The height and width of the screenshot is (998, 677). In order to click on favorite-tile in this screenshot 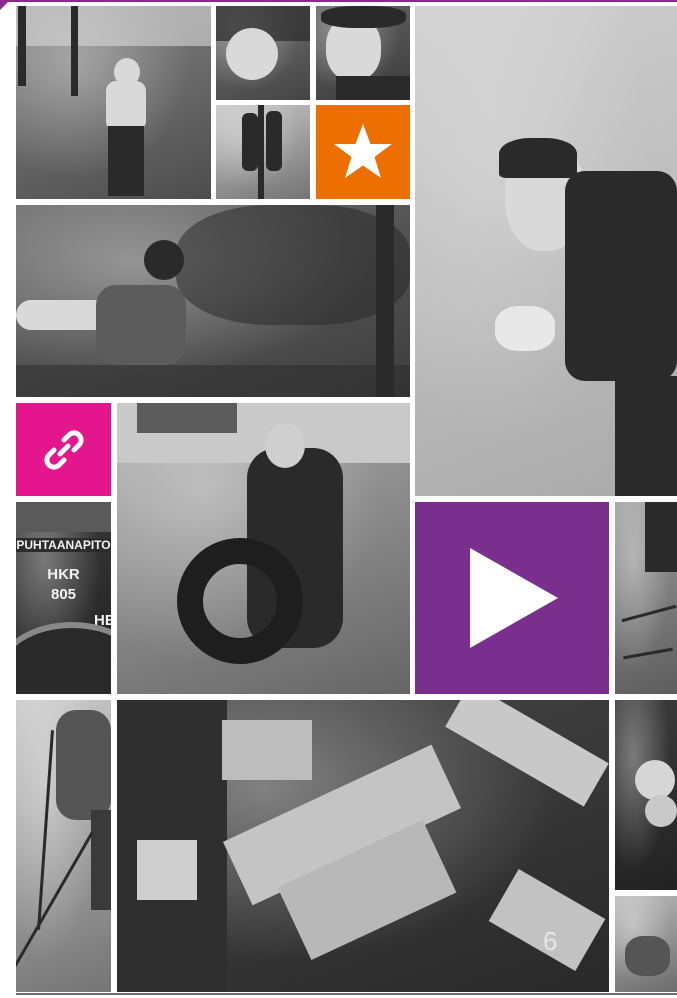, I will do `click(363, 152)`.